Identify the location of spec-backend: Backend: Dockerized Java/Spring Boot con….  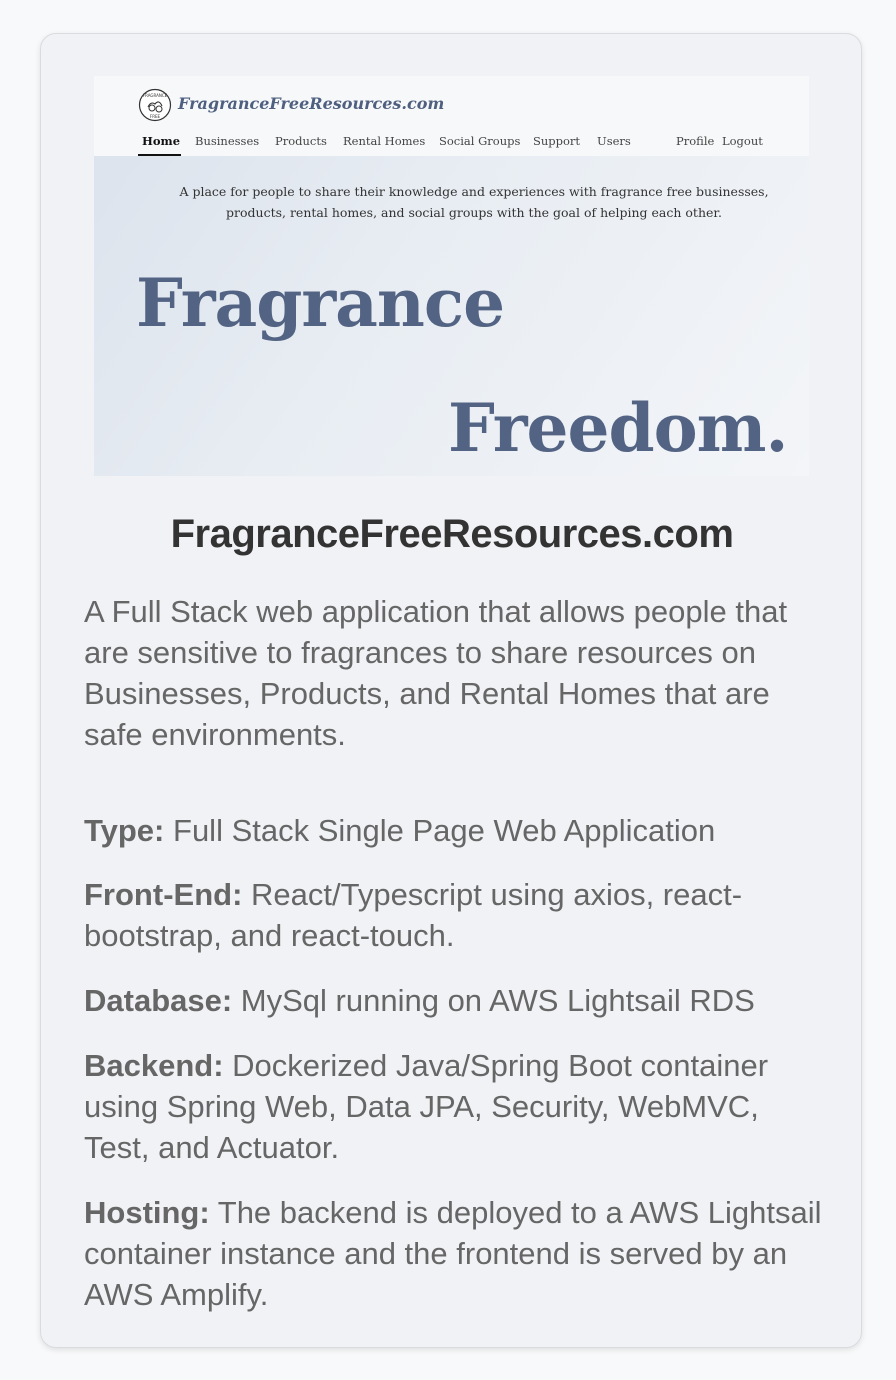
(456, 1106).